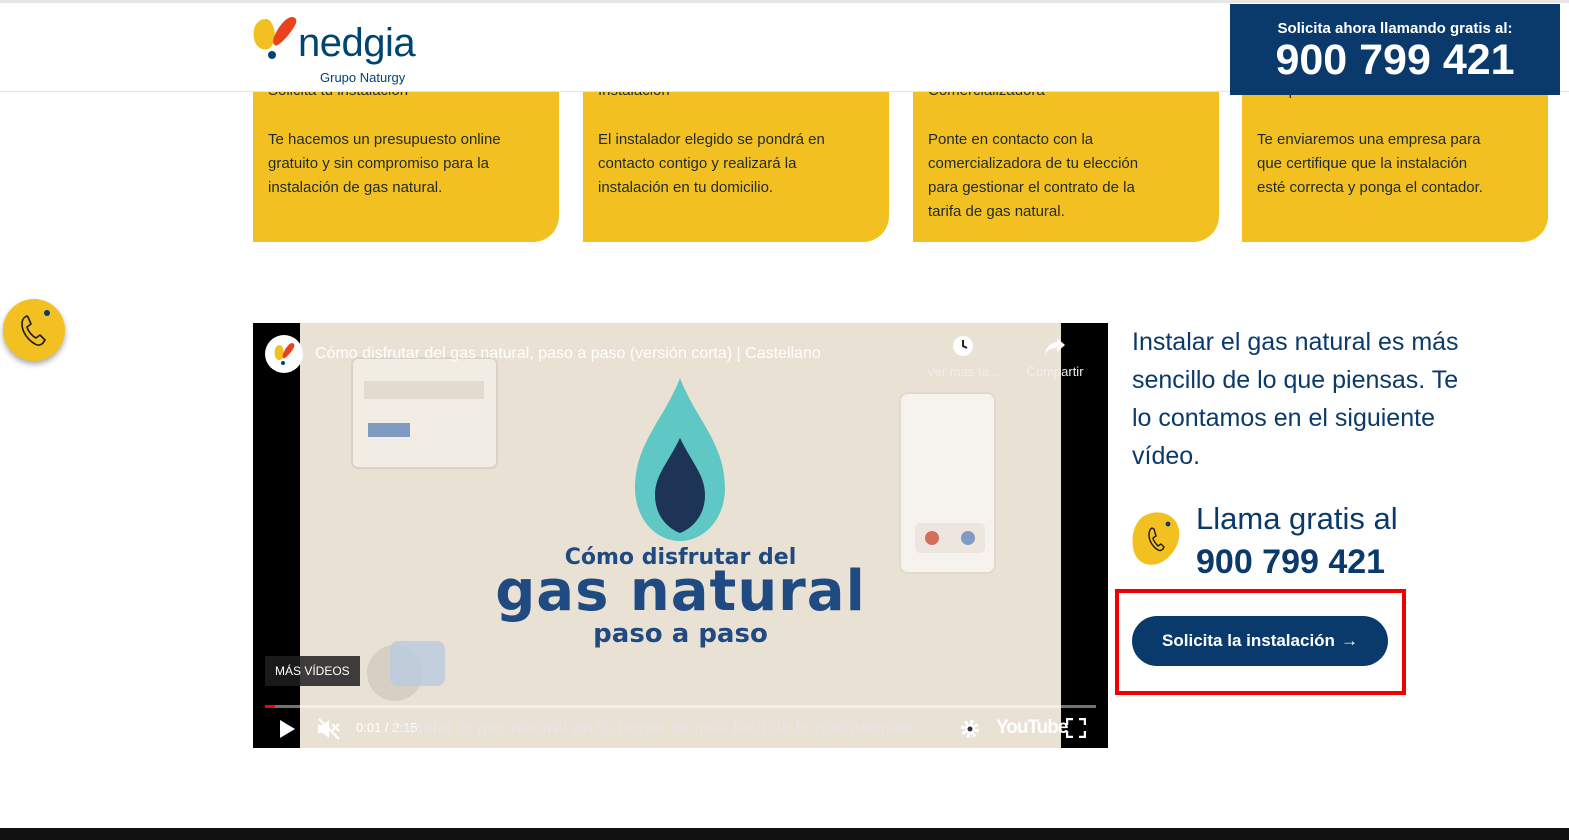  What do you see at coordinates (1349, 640) in the screenshot?
I see `arrow-right-icon: →` at bounding box center [1349, 640].